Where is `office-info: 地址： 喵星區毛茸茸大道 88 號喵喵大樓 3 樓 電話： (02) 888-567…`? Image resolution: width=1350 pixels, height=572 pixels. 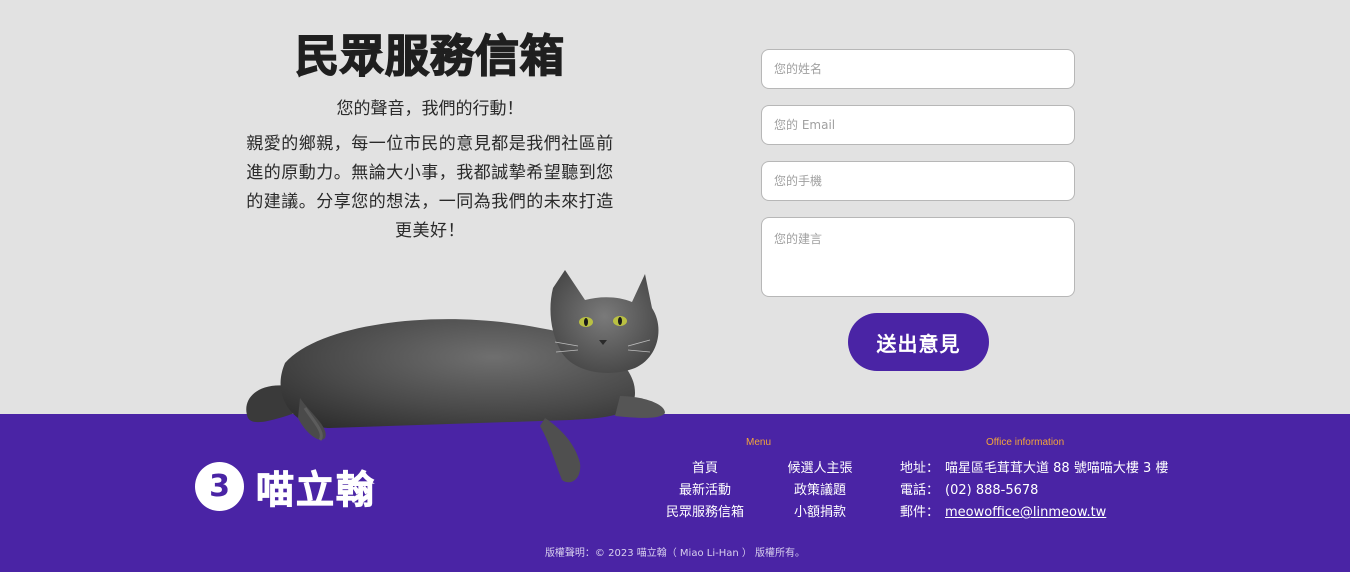 office-info: 地址： 喵星區毛茸茸大道 88 號喵喵大樓 3 樓 電話： (02) 888-567… is located at coordinates (1034, 491).